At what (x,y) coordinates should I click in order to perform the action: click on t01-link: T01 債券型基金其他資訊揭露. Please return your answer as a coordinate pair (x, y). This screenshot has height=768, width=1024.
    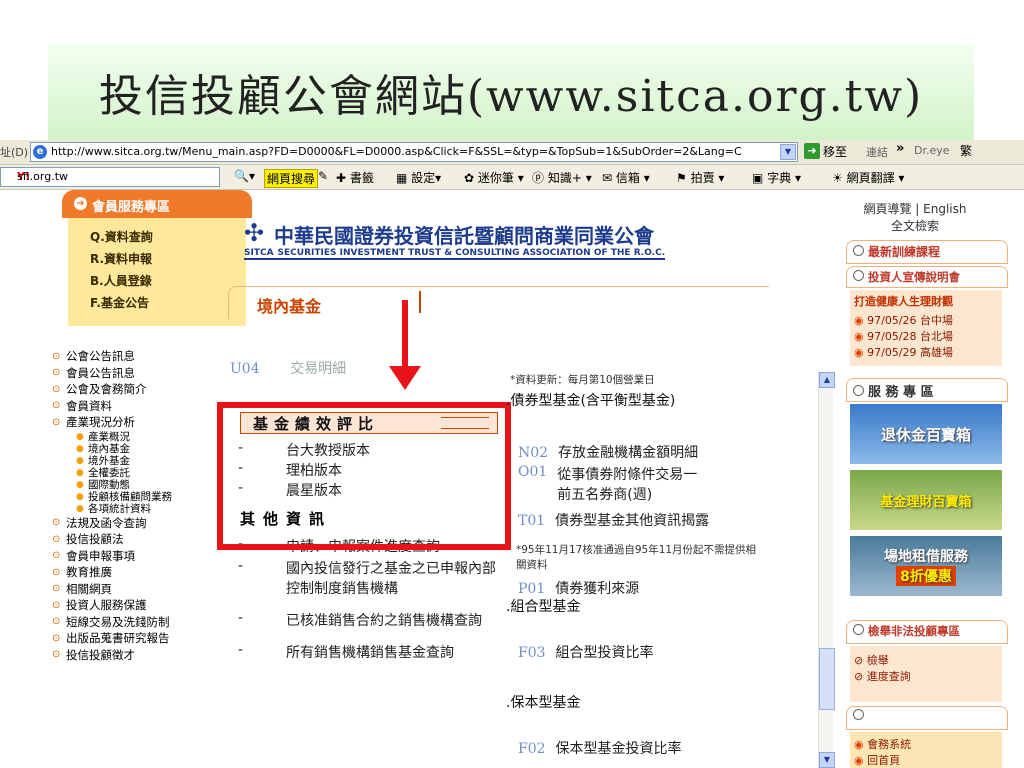
    Looking at the image, I should click on (613, 520).